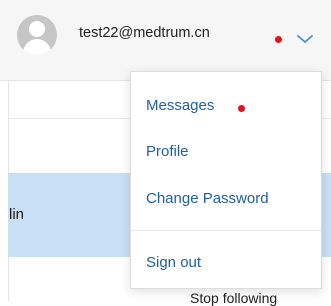  What do you see at coordinates (278, 39) in the screenshot?
I see `notification-dot` at bounding box center [278, 39].